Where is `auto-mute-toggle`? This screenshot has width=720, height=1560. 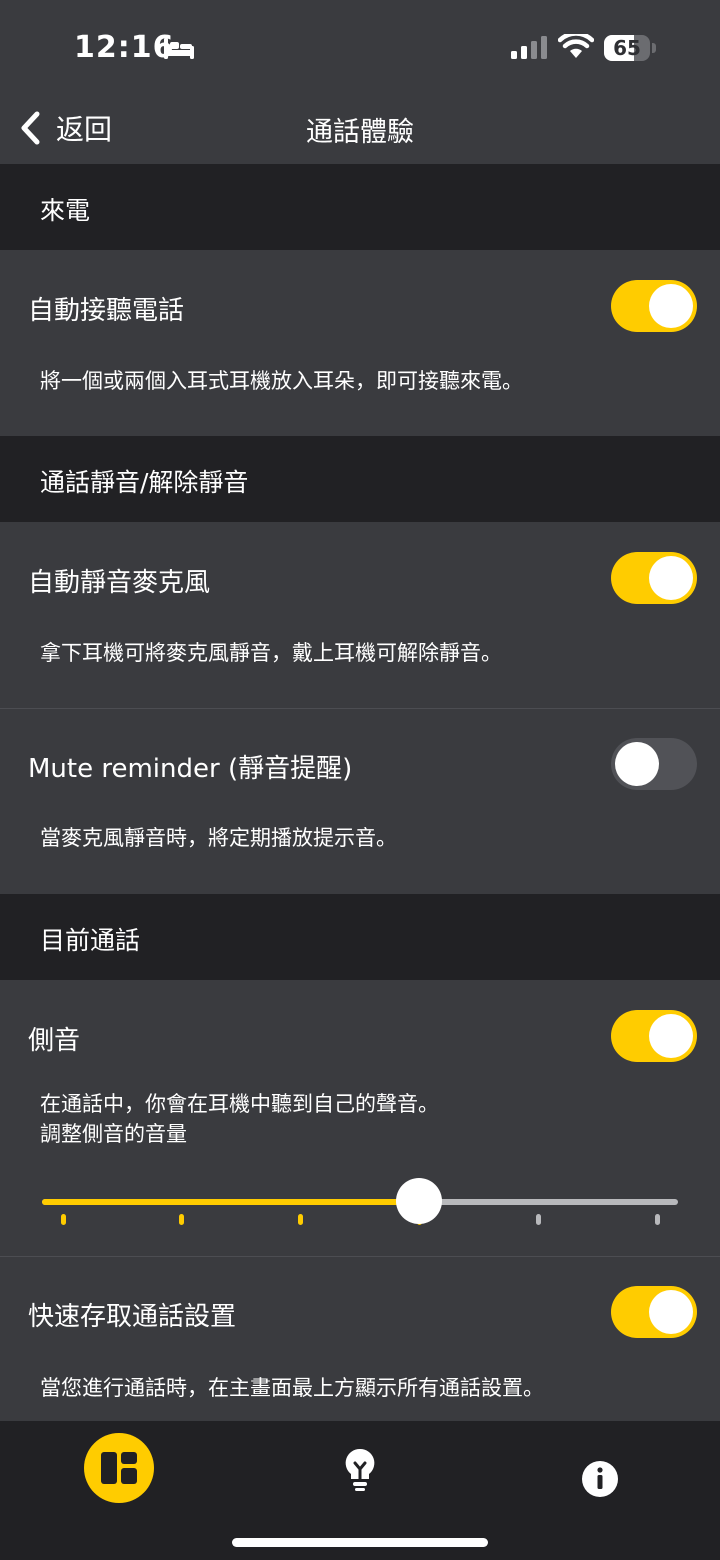
auto-mute-toggle is located at coordinates (654, 578).